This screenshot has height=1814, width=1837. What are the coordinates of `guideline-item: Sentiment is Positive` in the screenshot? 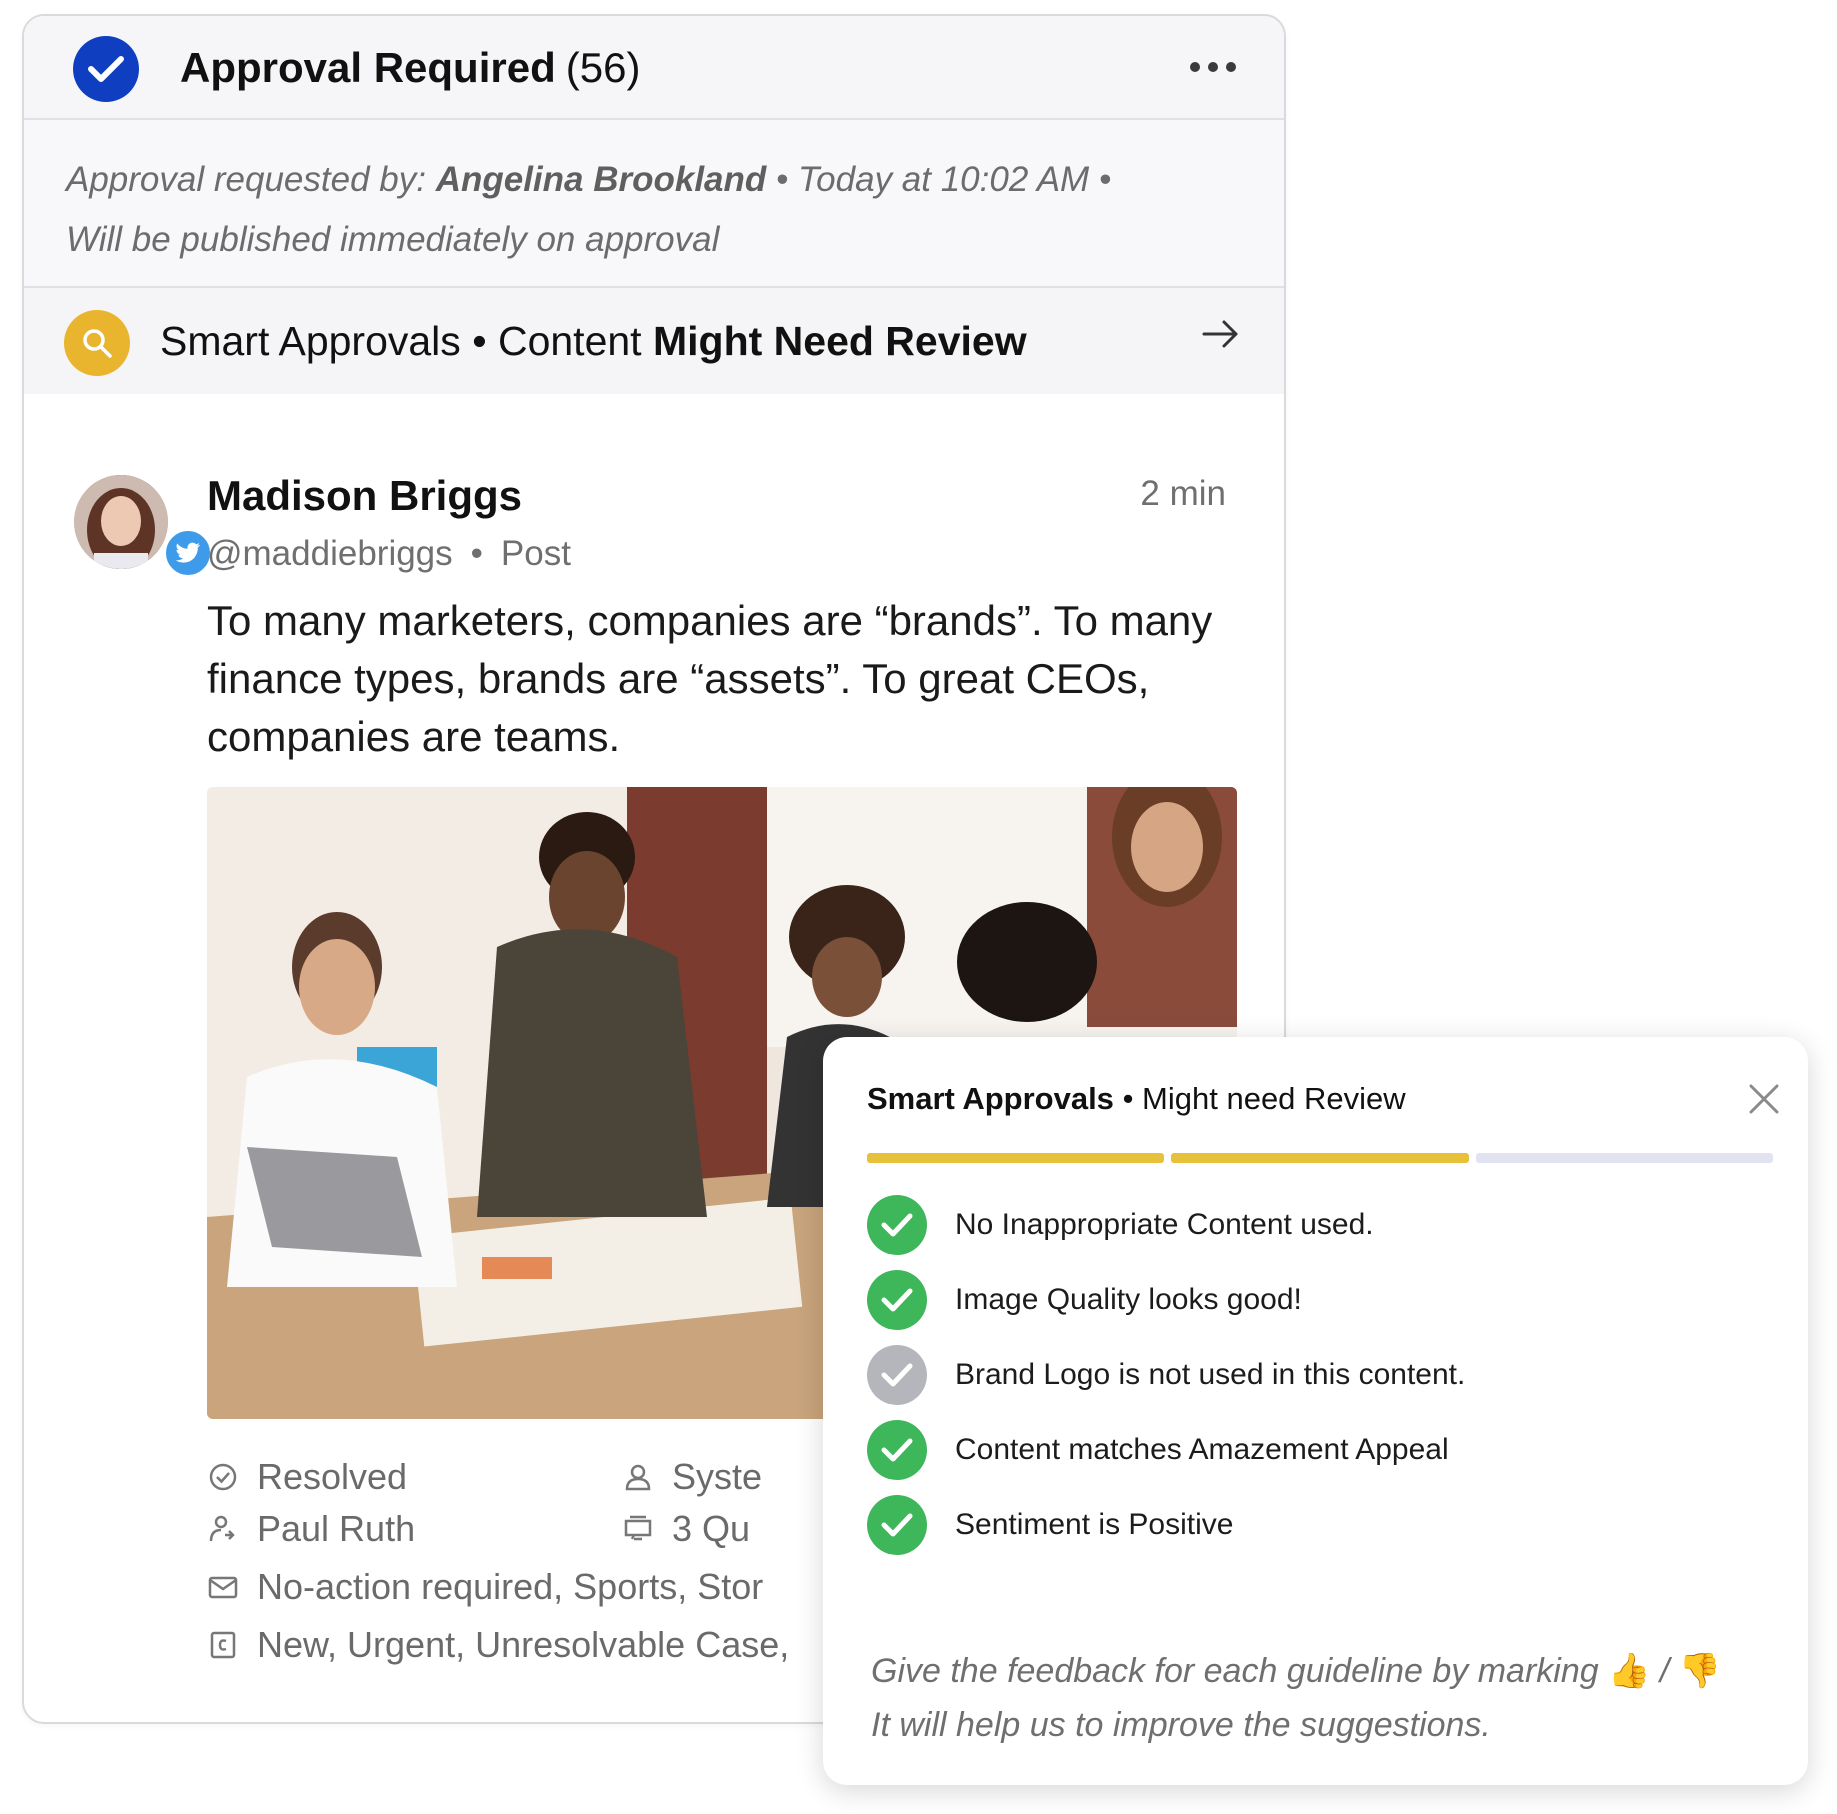 It's located at (1050, 1525).